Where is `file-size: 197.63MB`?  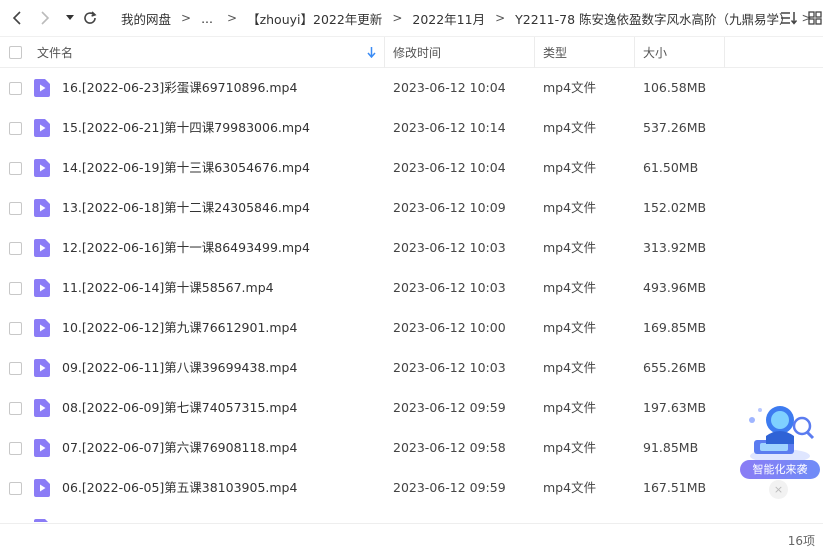 file-size: 197.63MB is located at coordinates (675, 407).